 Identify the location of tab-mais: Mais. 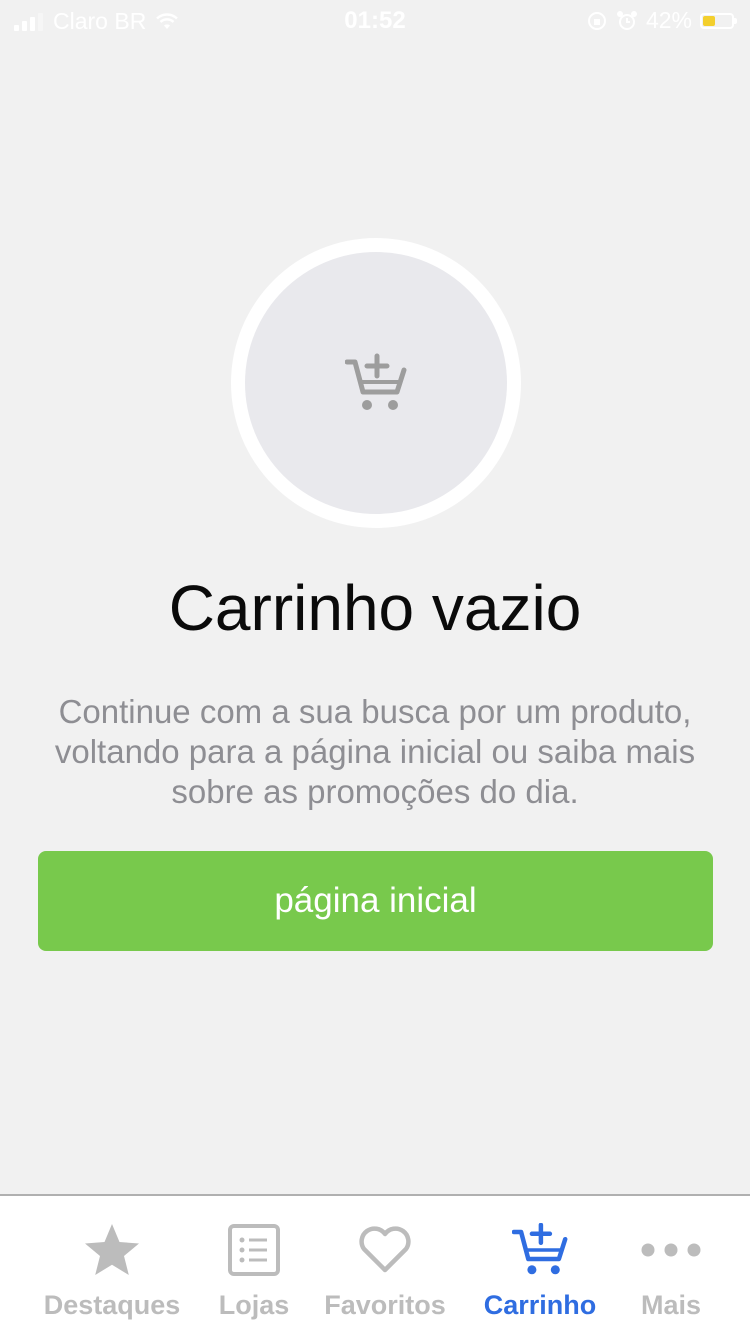
(671, 1265).